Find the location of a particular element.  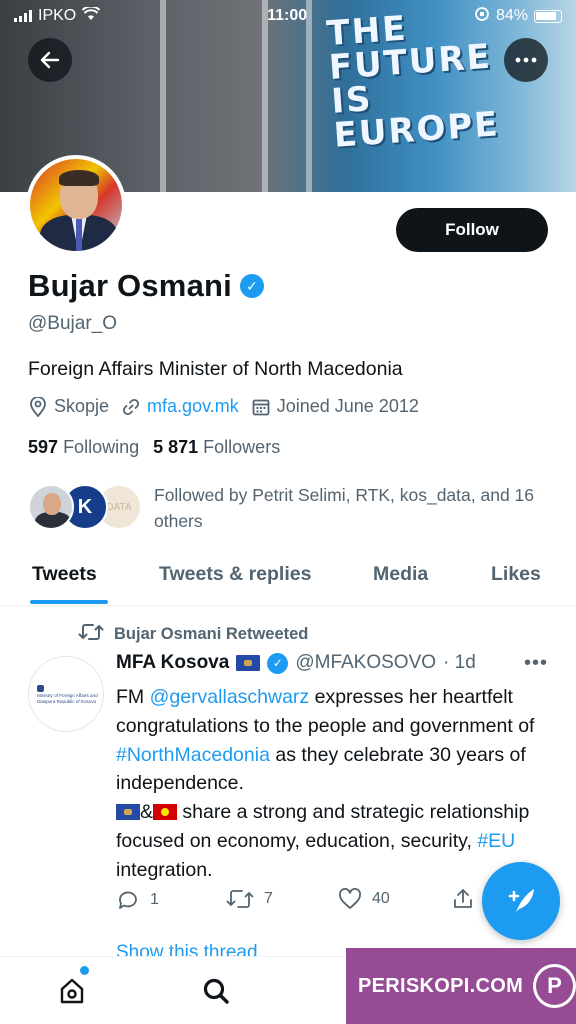

north-macedonia-flag-icon is located at coordinates (165, 812).